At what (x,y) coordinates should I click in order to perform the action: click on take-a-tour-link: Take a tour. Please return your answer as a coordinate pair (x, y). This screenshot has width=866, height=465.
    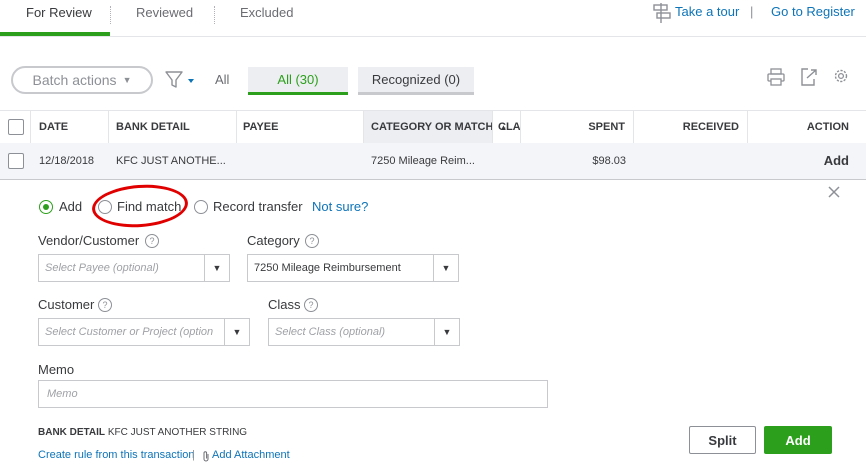
    Looking at the image, I should click on (707, 11).